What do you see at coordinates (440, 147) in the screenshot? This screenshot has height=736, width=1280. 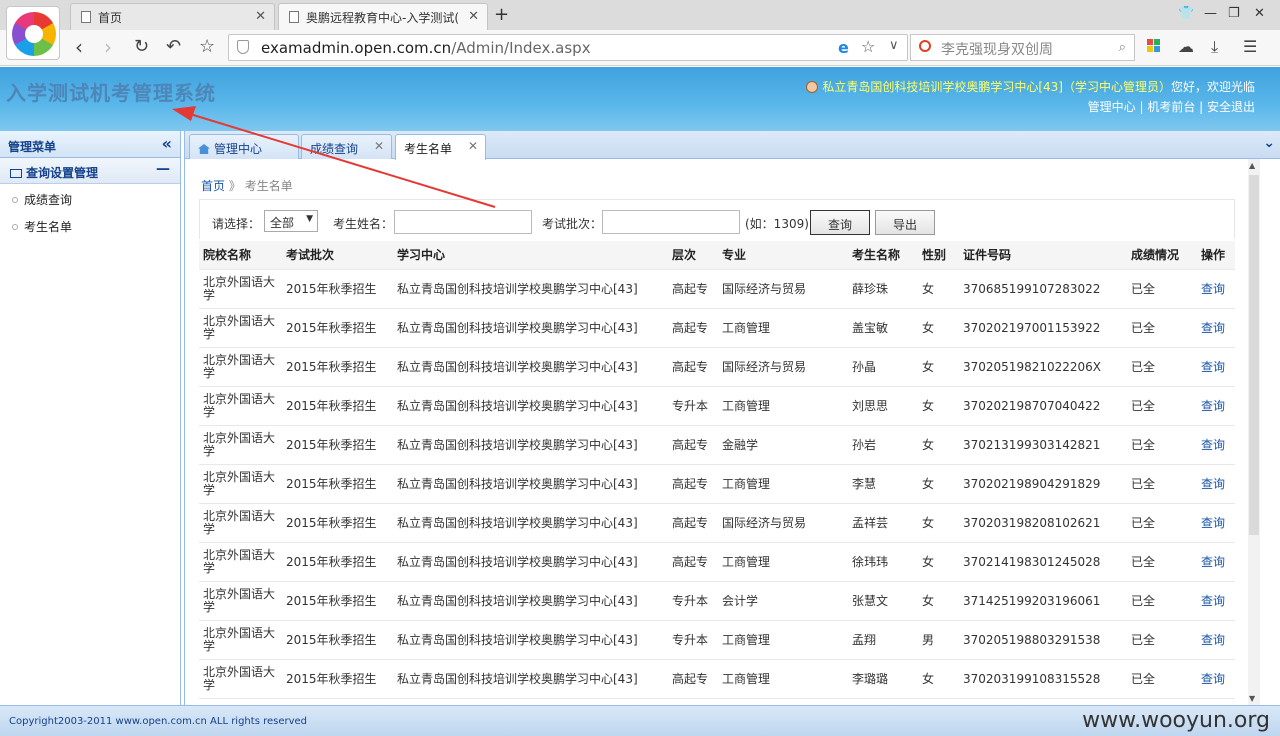 I see `tab-student-list: 考生名单 ✕` at bounding box center [440, 147].